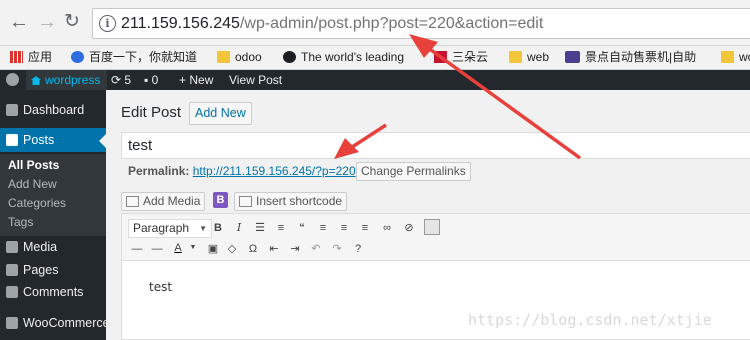 The width and height of the screenshot is (750, 340). What do you see at coordinates (495, 97) in the screenshot?
I see `annotation-arrow-url` at bounding box center [495, 97].